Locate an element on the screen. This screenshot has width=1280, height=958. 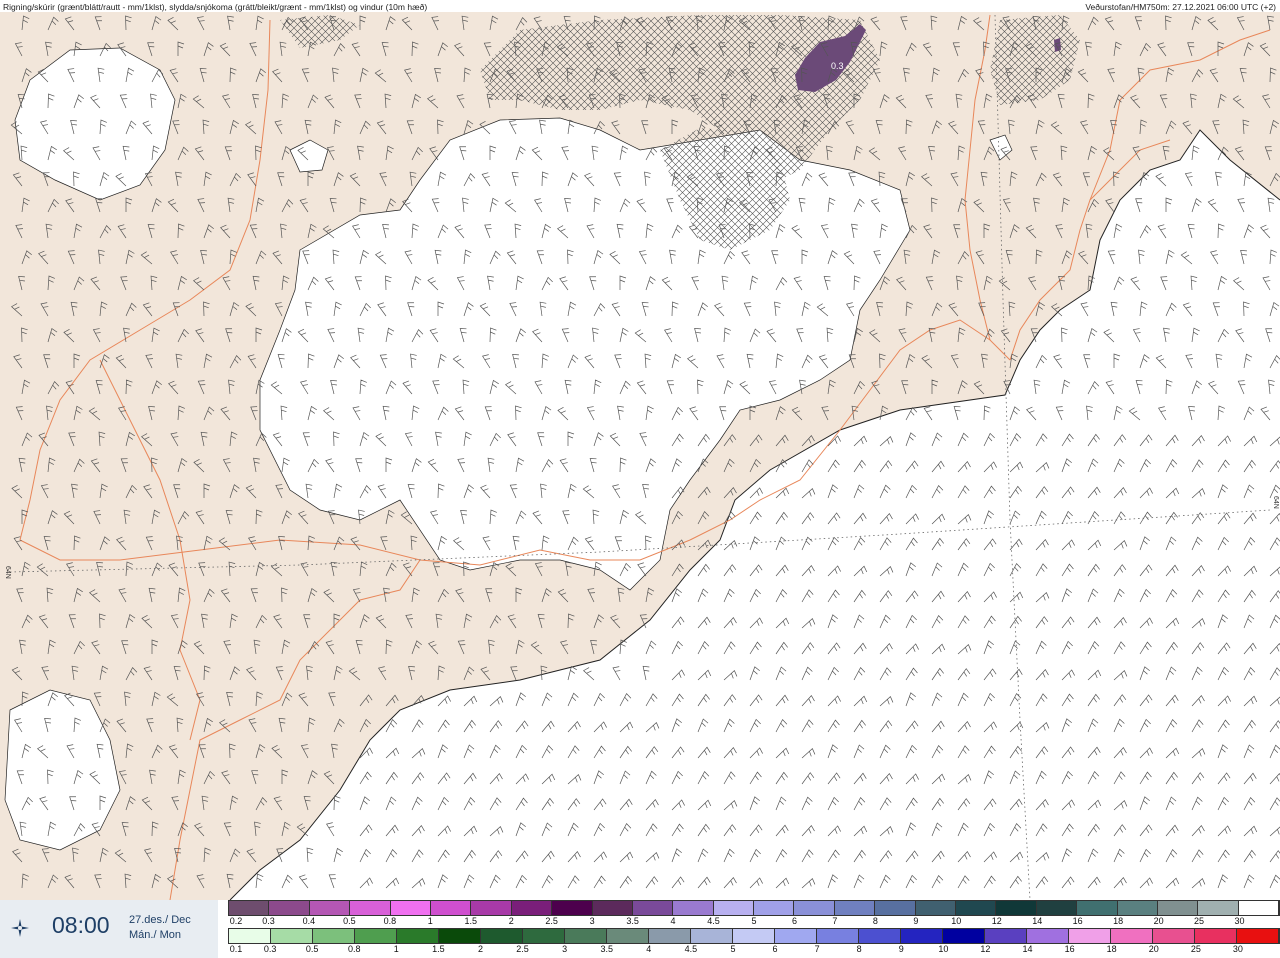
legend-label: 10 is located at coordinates (943, 949).